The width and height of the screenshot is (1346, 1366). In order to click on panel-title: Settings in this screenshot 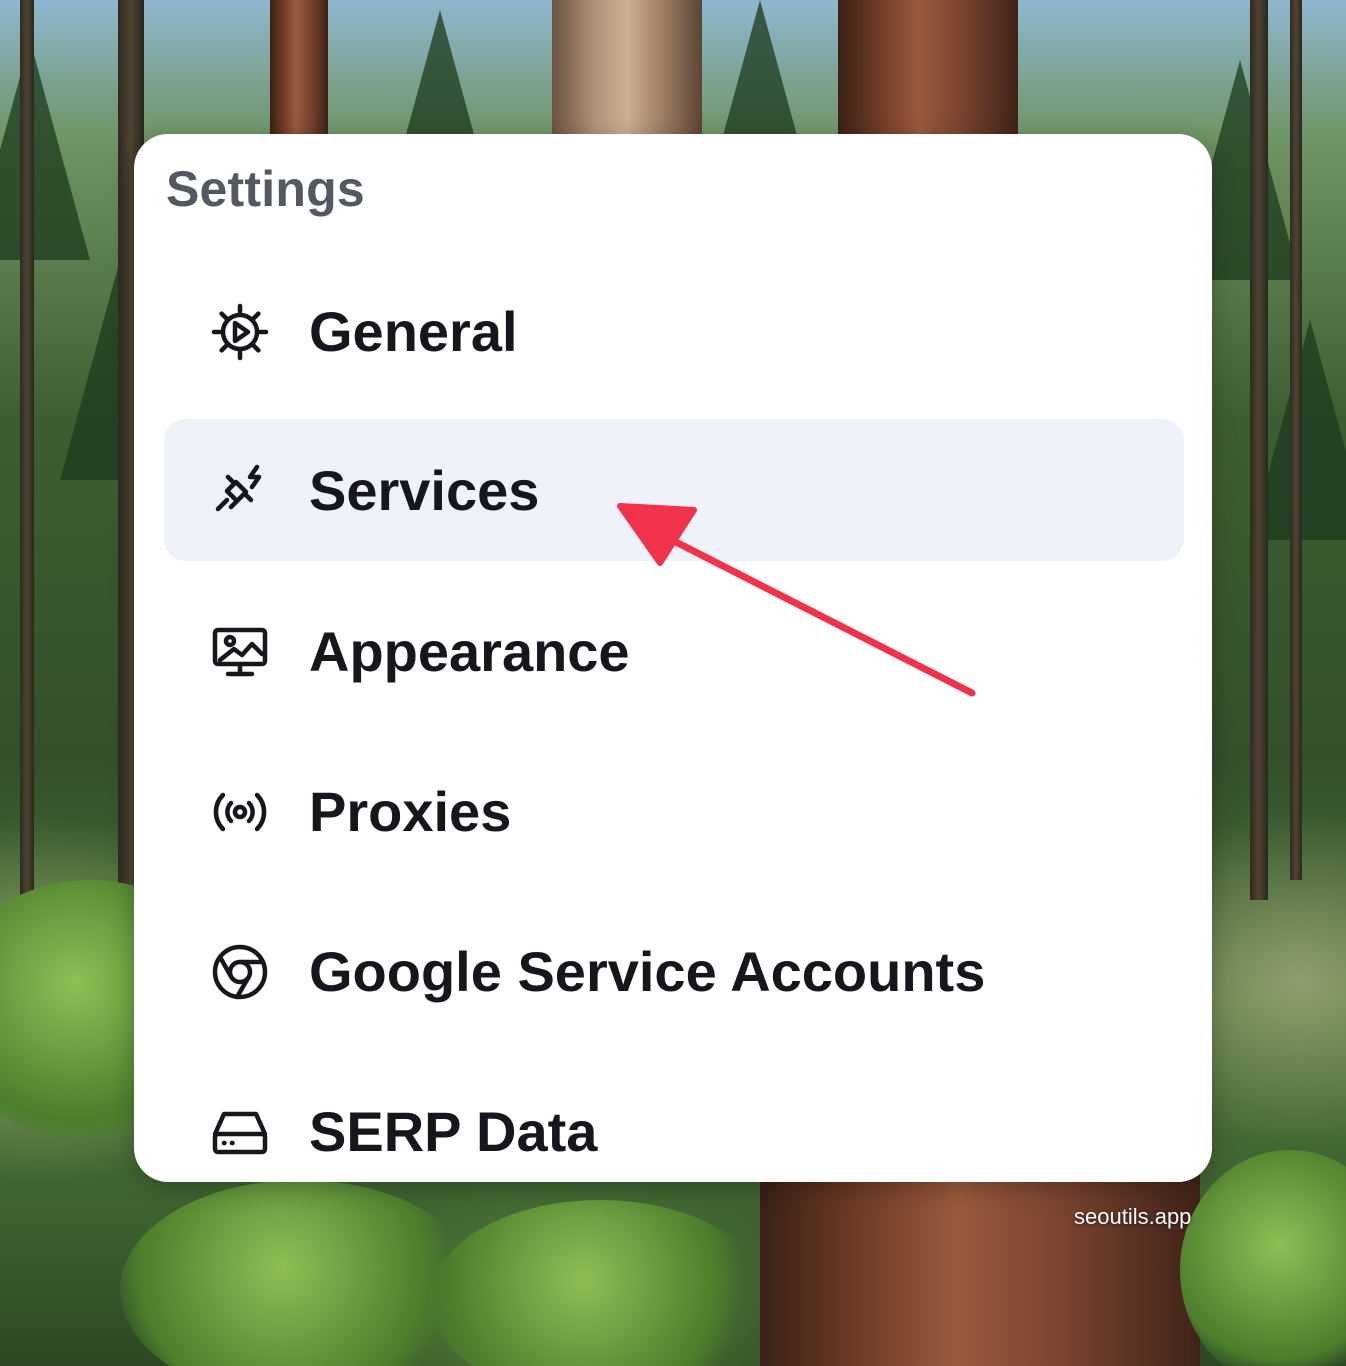, I will do `click(265, 189)`.